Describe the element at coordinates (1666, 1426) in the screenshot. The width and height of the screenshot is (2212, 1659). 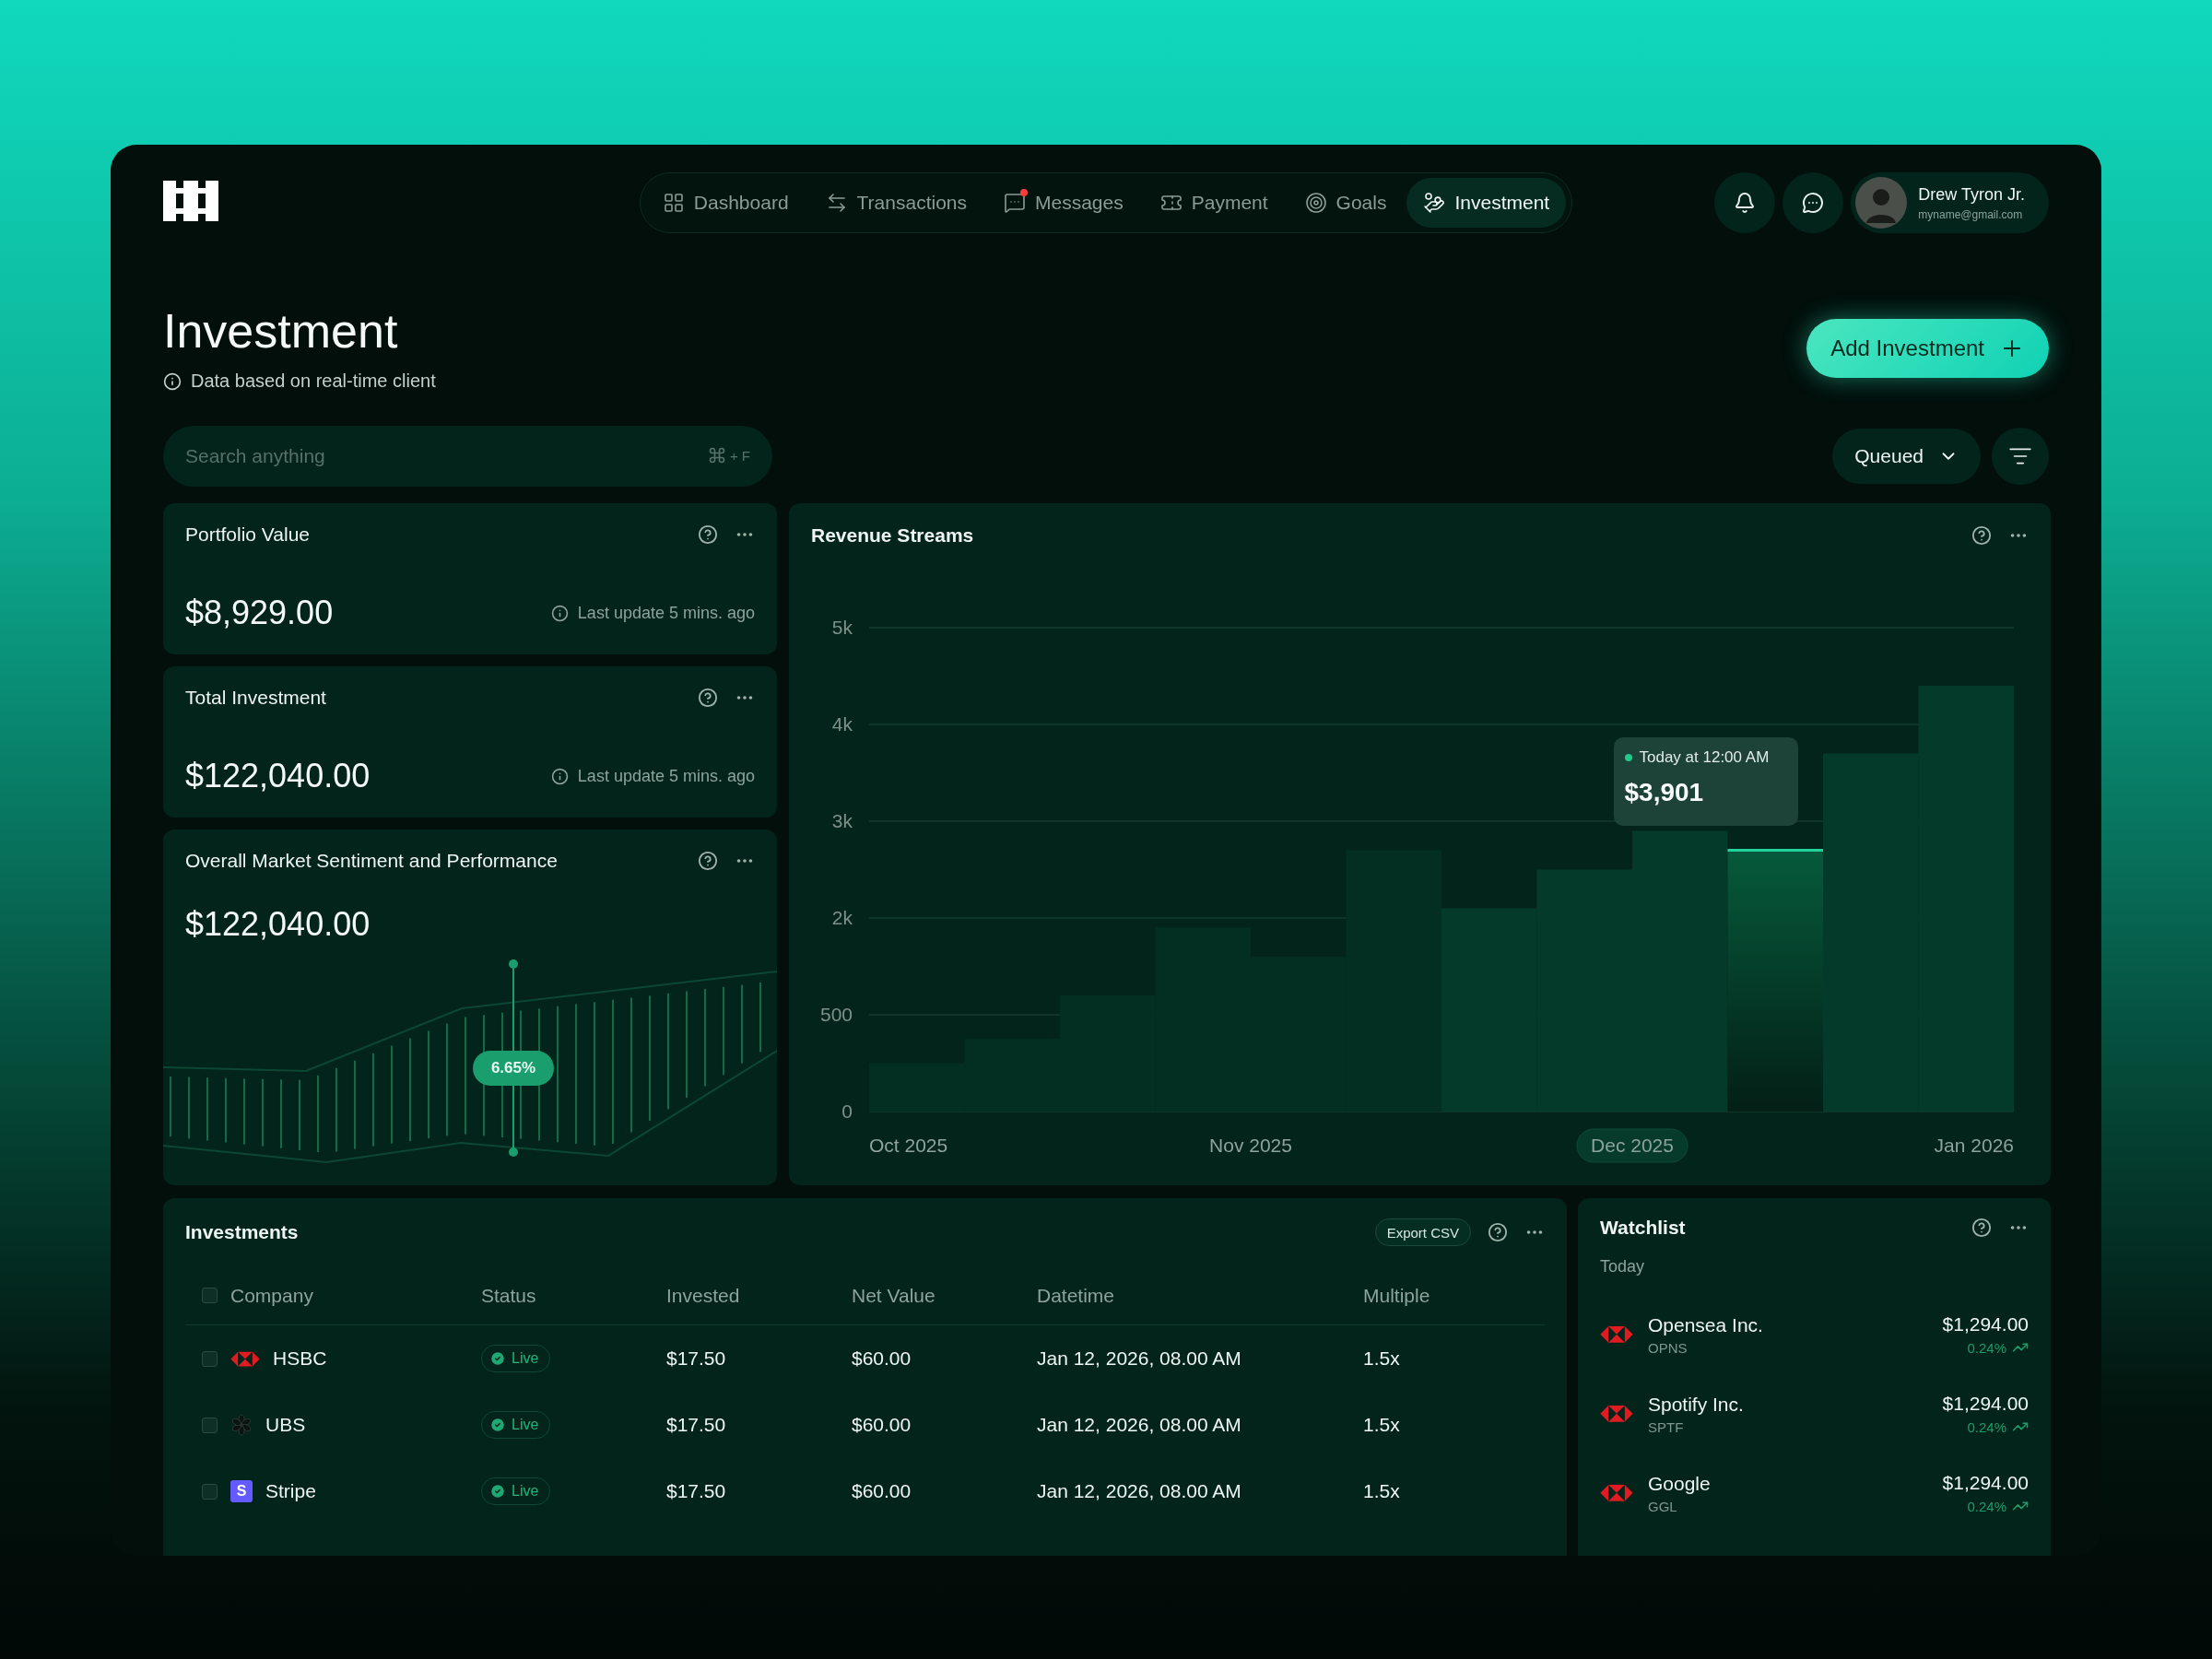
I see `stock-ticker: SPTF` at that location.